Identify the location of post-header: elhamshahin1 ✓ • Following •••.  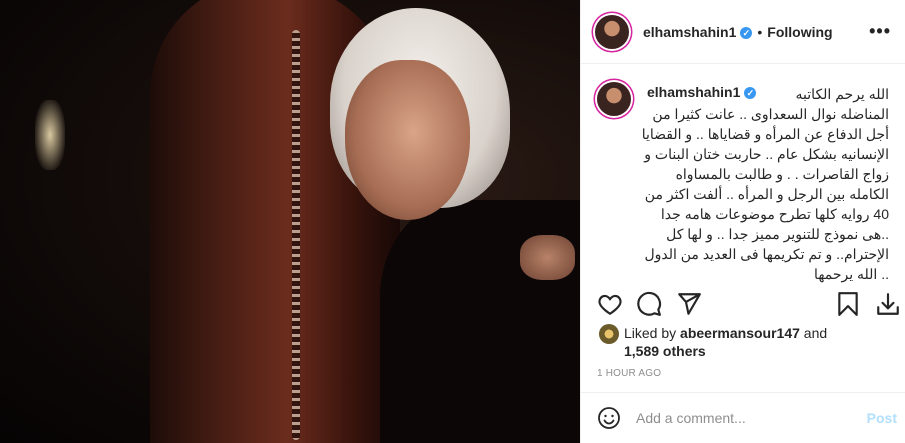
(743, 32).